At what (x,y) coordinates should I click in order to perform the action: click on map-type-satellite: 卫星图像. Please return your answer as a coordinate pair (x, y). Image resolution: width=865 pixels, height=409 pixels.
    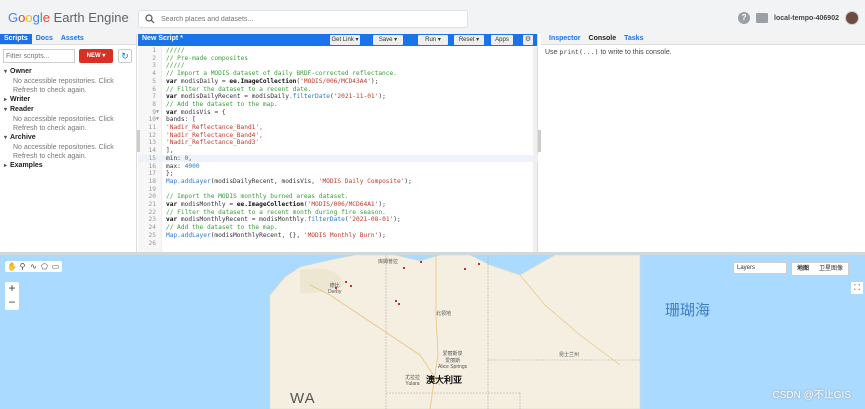
    Looking at the image, I should click on (831, 269).